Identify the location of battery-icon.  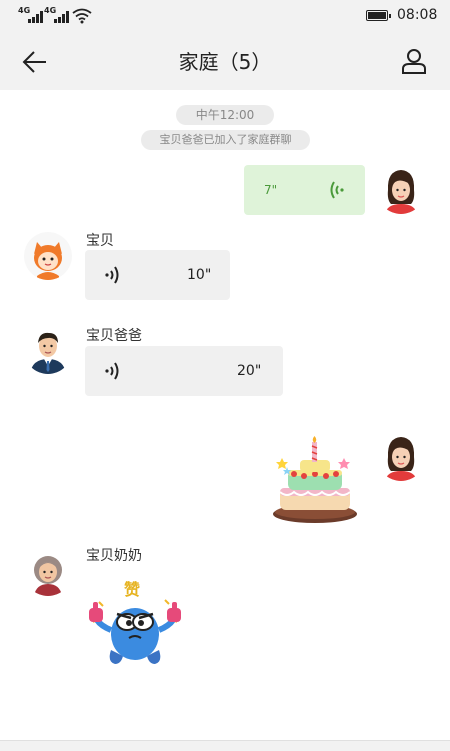
(378, 15).